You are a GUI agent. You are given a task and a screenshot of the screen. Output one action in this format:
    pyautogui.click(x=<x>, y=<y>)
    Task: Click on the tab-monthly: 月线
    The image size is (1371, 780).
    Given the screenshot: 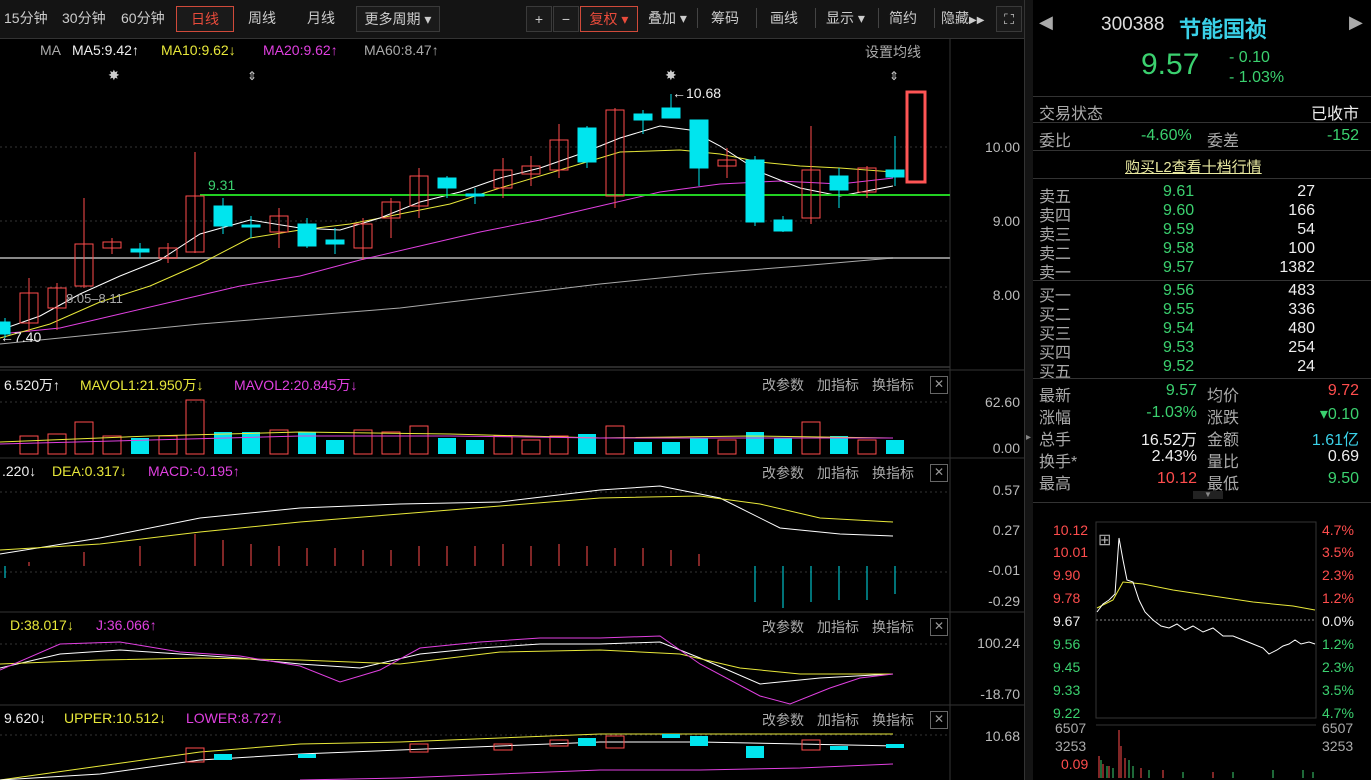 What is the action you would take?
    pyautogui.click(x=321, y=18)
    